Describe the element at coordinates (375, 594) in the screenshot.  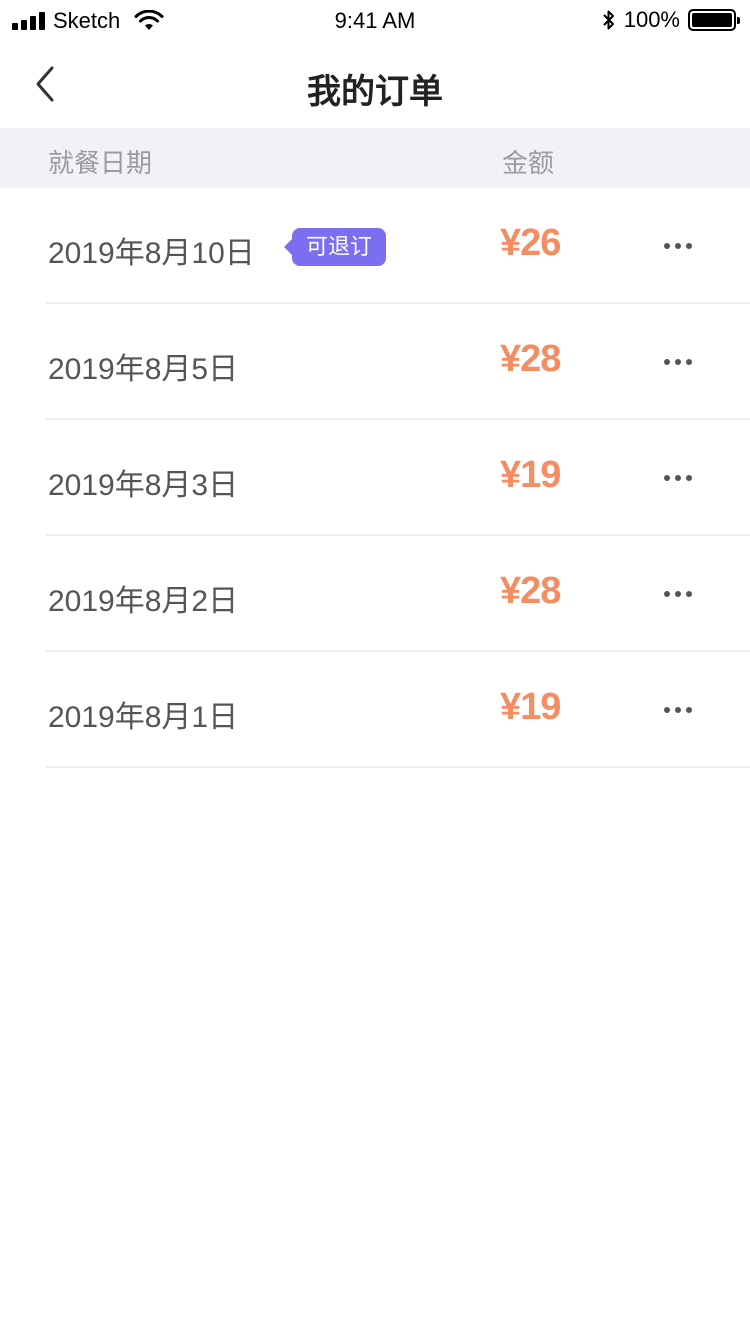
I see `order-row: 2019年8月2日 ¥28` at that location.